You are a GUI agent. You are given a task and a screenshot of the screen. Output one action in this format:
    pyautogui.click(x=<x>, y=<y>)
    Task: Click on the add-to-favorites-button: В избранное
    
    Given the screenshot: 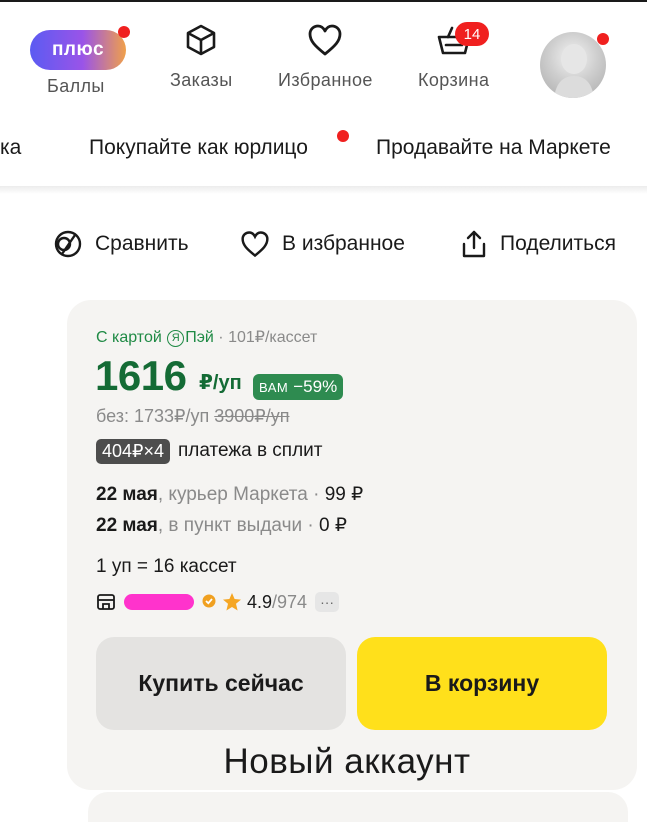 What is the action you would take?
    pyautogui.click(x=322, y=244)
    